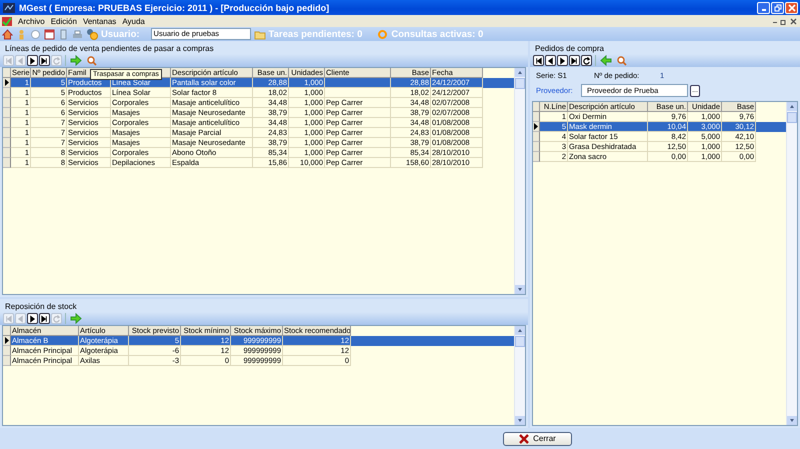 The width and height of the screenshot is (800, 449). What do you see at coordinates (77, 34) in the screenshot?
I see `printer-icon` at bounding box center [77, 34].